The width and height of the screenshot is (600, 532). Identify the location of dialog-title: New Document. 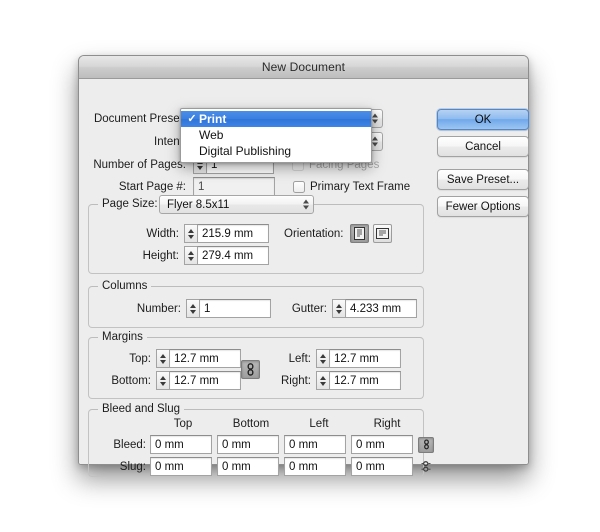
(303, 67).